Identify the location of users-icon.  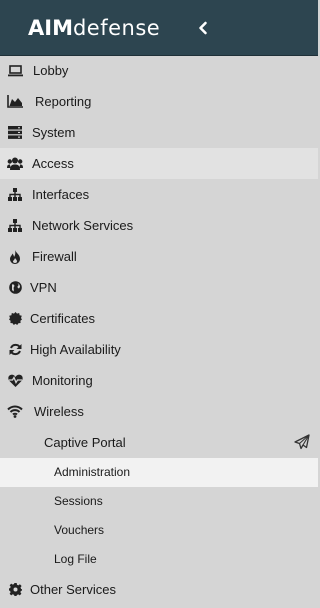
(15, 163).